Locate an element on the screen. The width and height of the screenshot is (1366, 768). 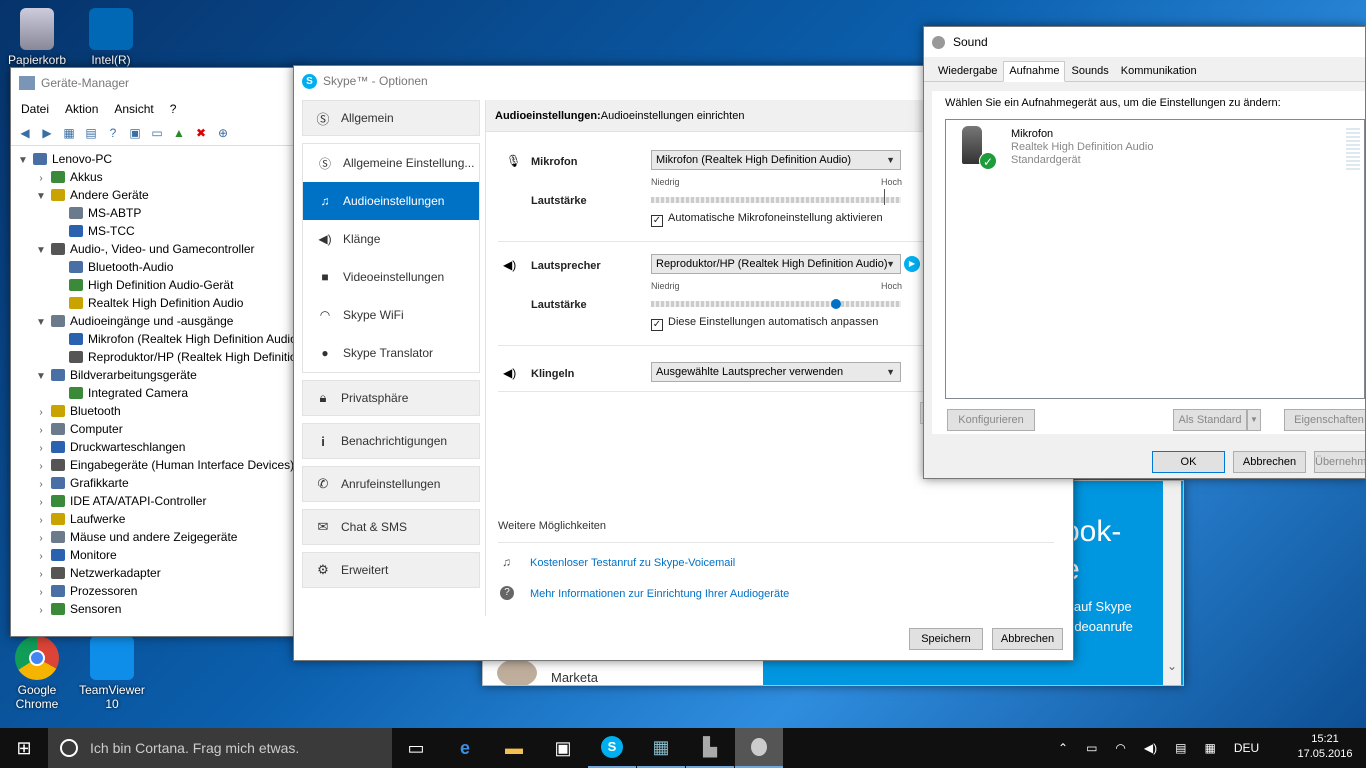
edge-icon: e is located at coordinates (465, 748).